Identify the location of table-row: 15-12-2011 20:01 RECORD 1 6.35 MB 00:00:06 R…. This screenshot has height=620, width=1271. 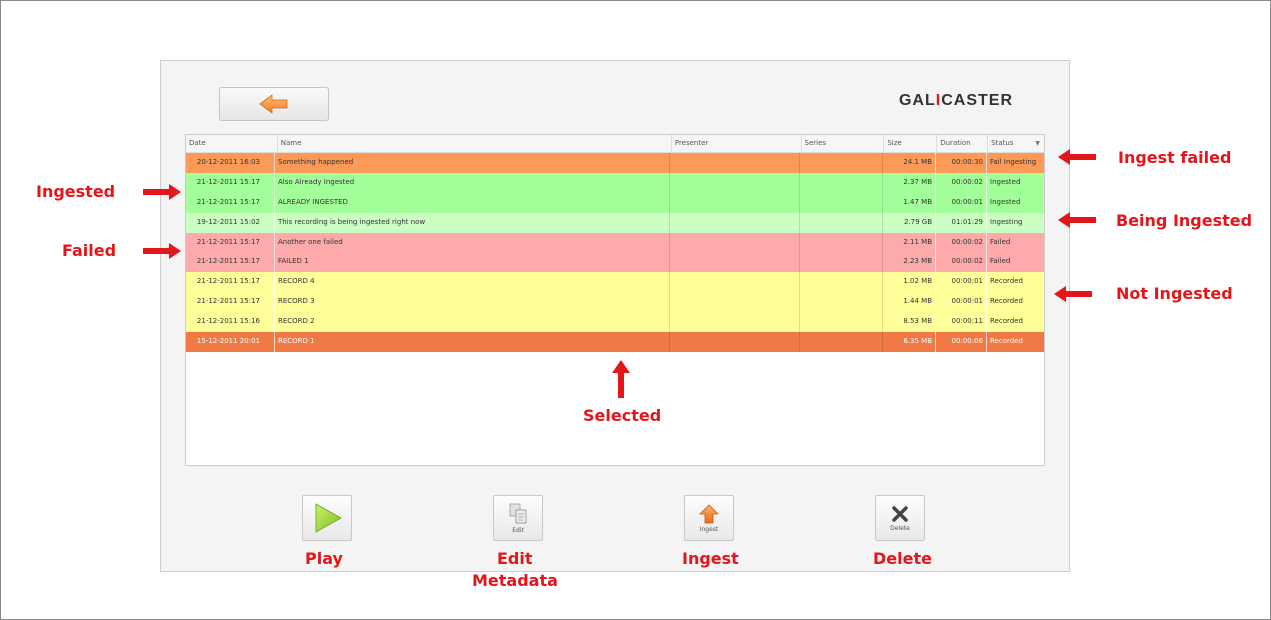
(615, 342).